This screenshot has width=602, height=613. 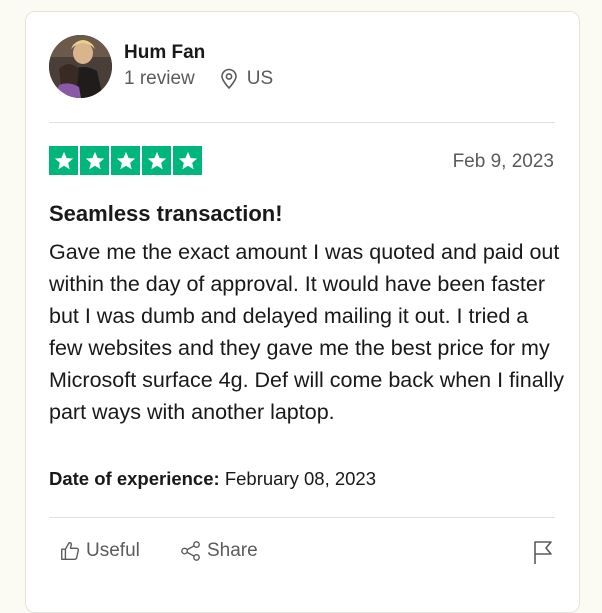 What do you see at coordinates (302, 122) in the screenshot?
I see `header-divider` at bounding box center [302, 122].